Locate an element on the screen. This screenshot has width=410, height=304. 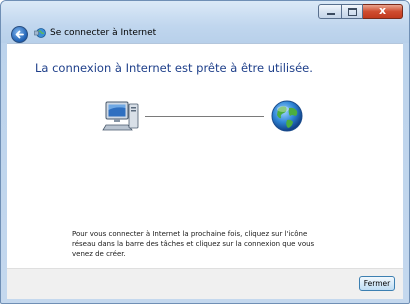
back-arrow-icon is located at coordinates (19, 34).